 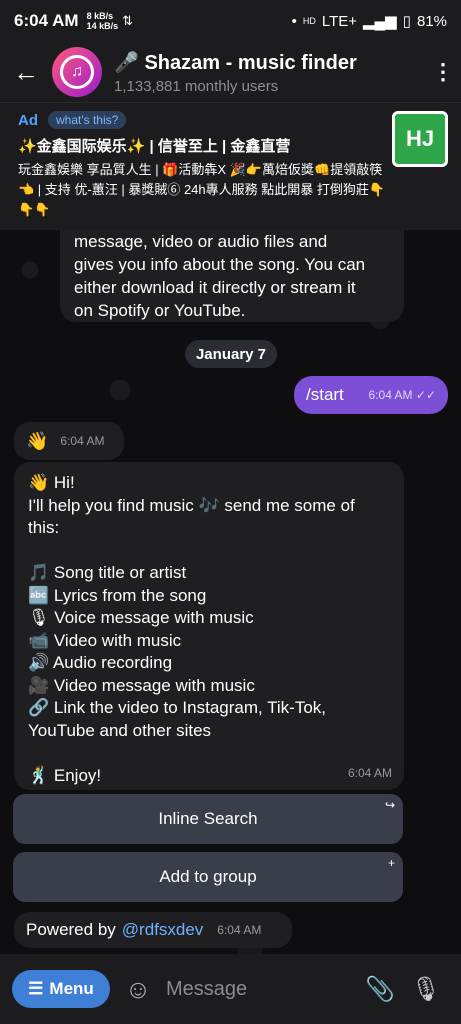 What do you see at coordinates (87, 120) in the screenshot?
I see `whats-this-button: what's this?` at bounding box center [87, 120].